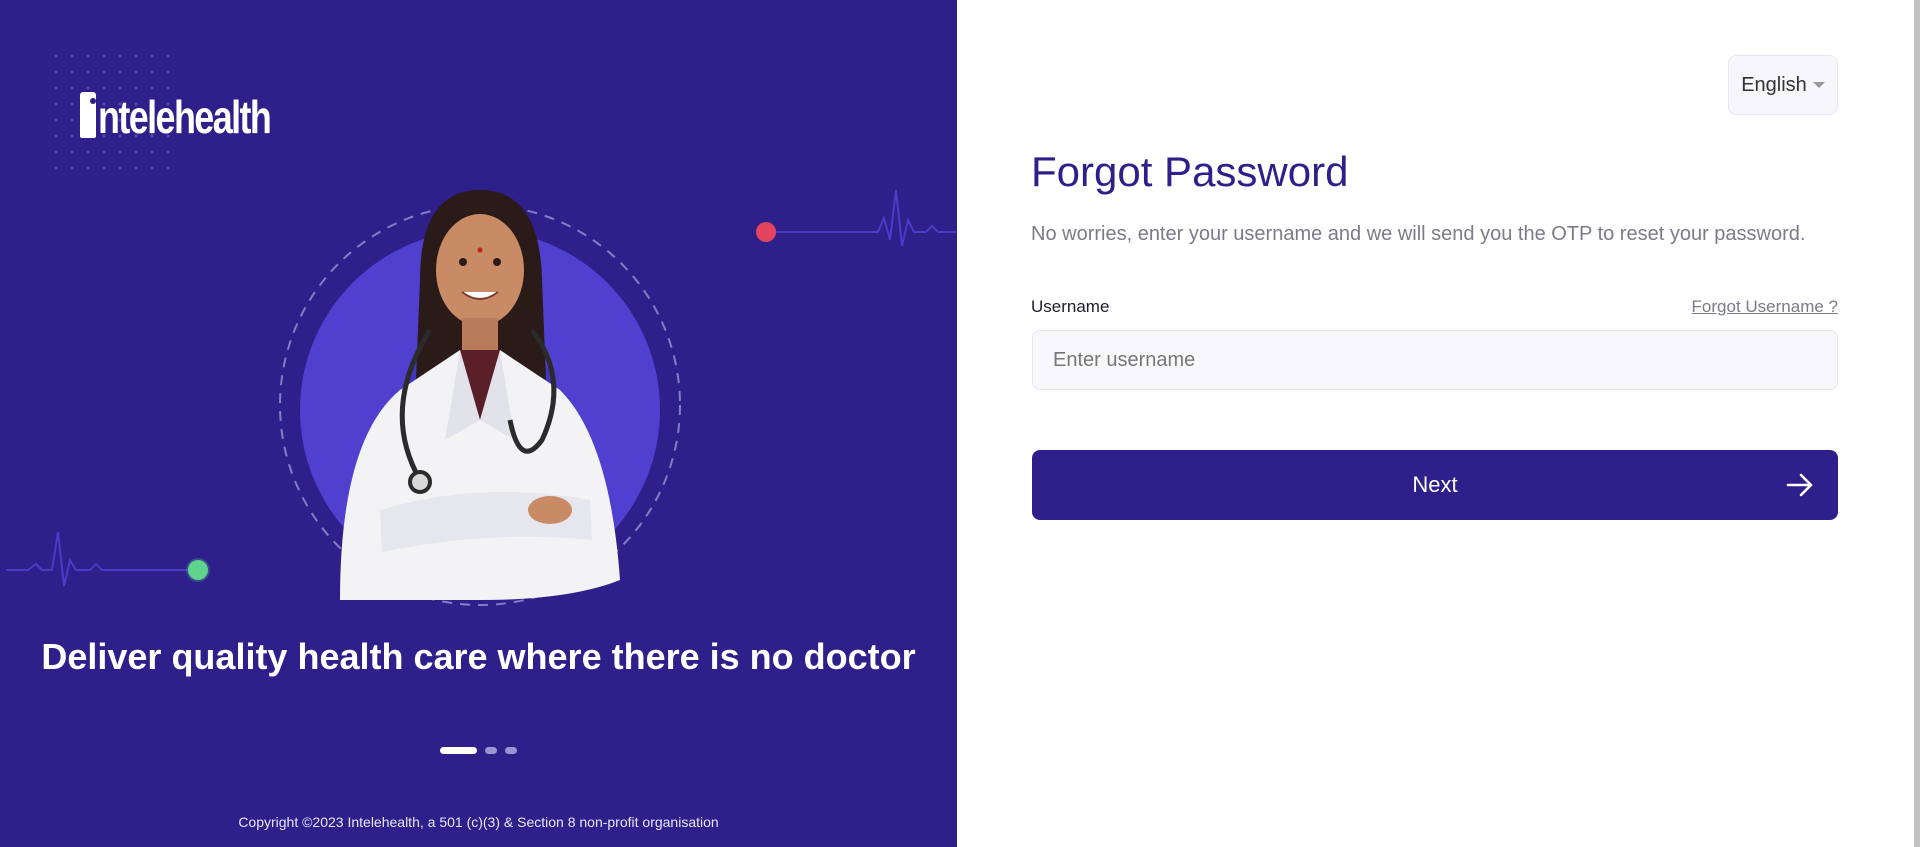 The height and width of the screenshot is (847, 1920). I want to click on forgot-username-link: Forgot Username ?, so click(1765, 307).